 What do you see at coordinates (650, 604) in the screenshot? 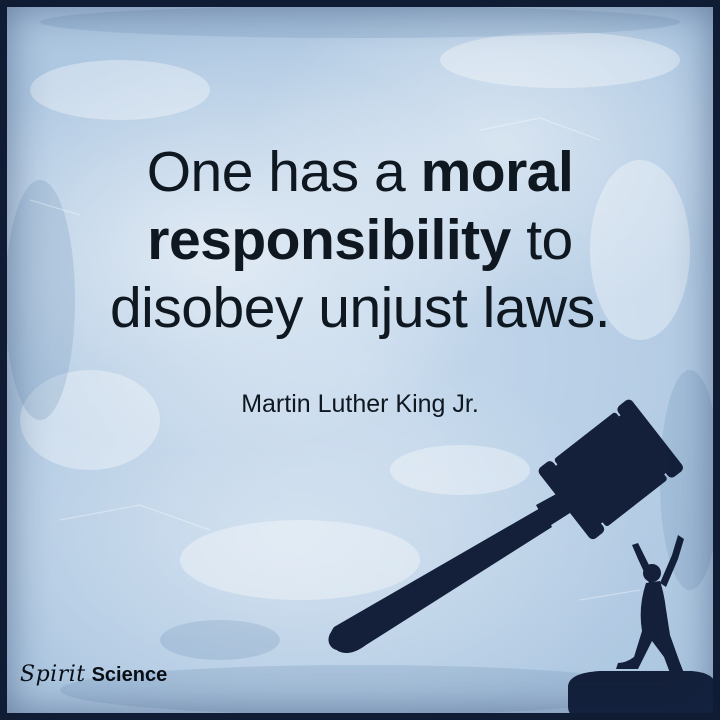
I see `man-figure` at bounding box center [650, 604].